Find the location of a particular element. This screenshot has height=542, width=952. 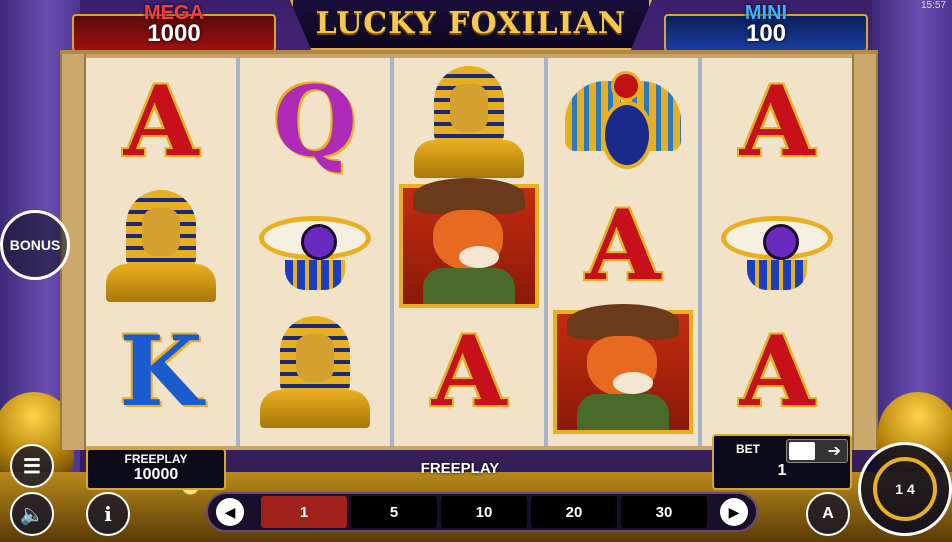

symbol-k: K is located at coordinates (161, 372).